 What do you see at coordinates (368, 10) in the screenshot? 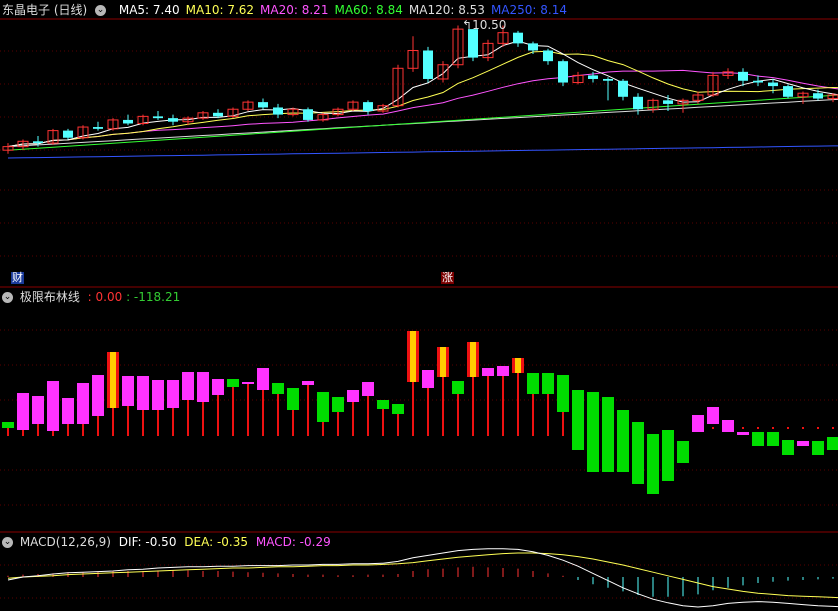
I see `ma-legend-item: MA60: 8.84` at bounding box center [368, 10].